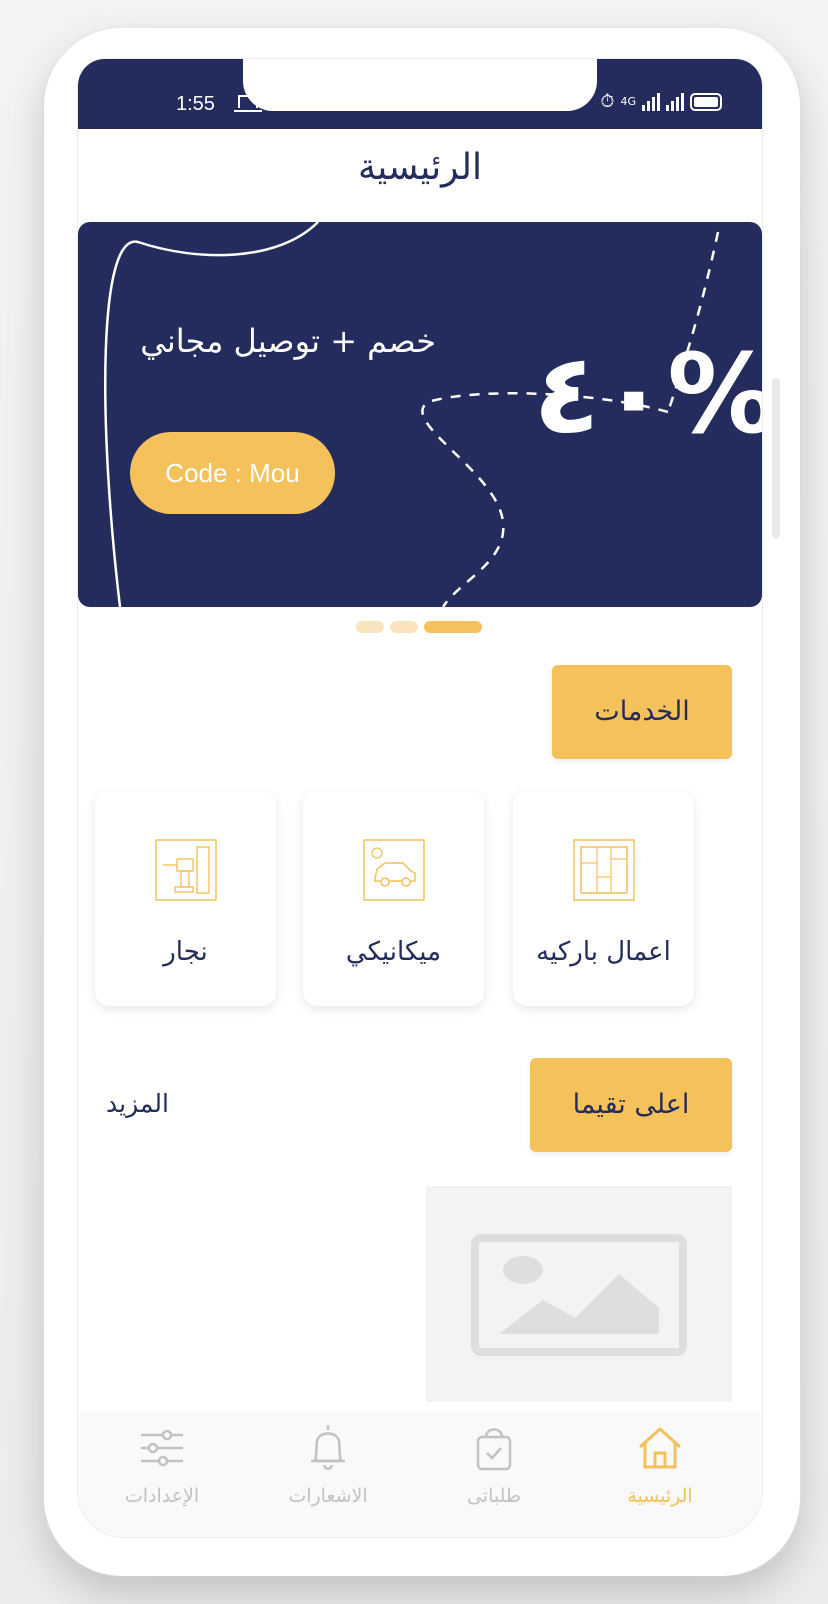 This screenshot has width=828, height=1604. What do you see at coordinates (647, 394) in the screenshot?
I see `discount-value: ٤٠%` at bounding box center [647, 394].